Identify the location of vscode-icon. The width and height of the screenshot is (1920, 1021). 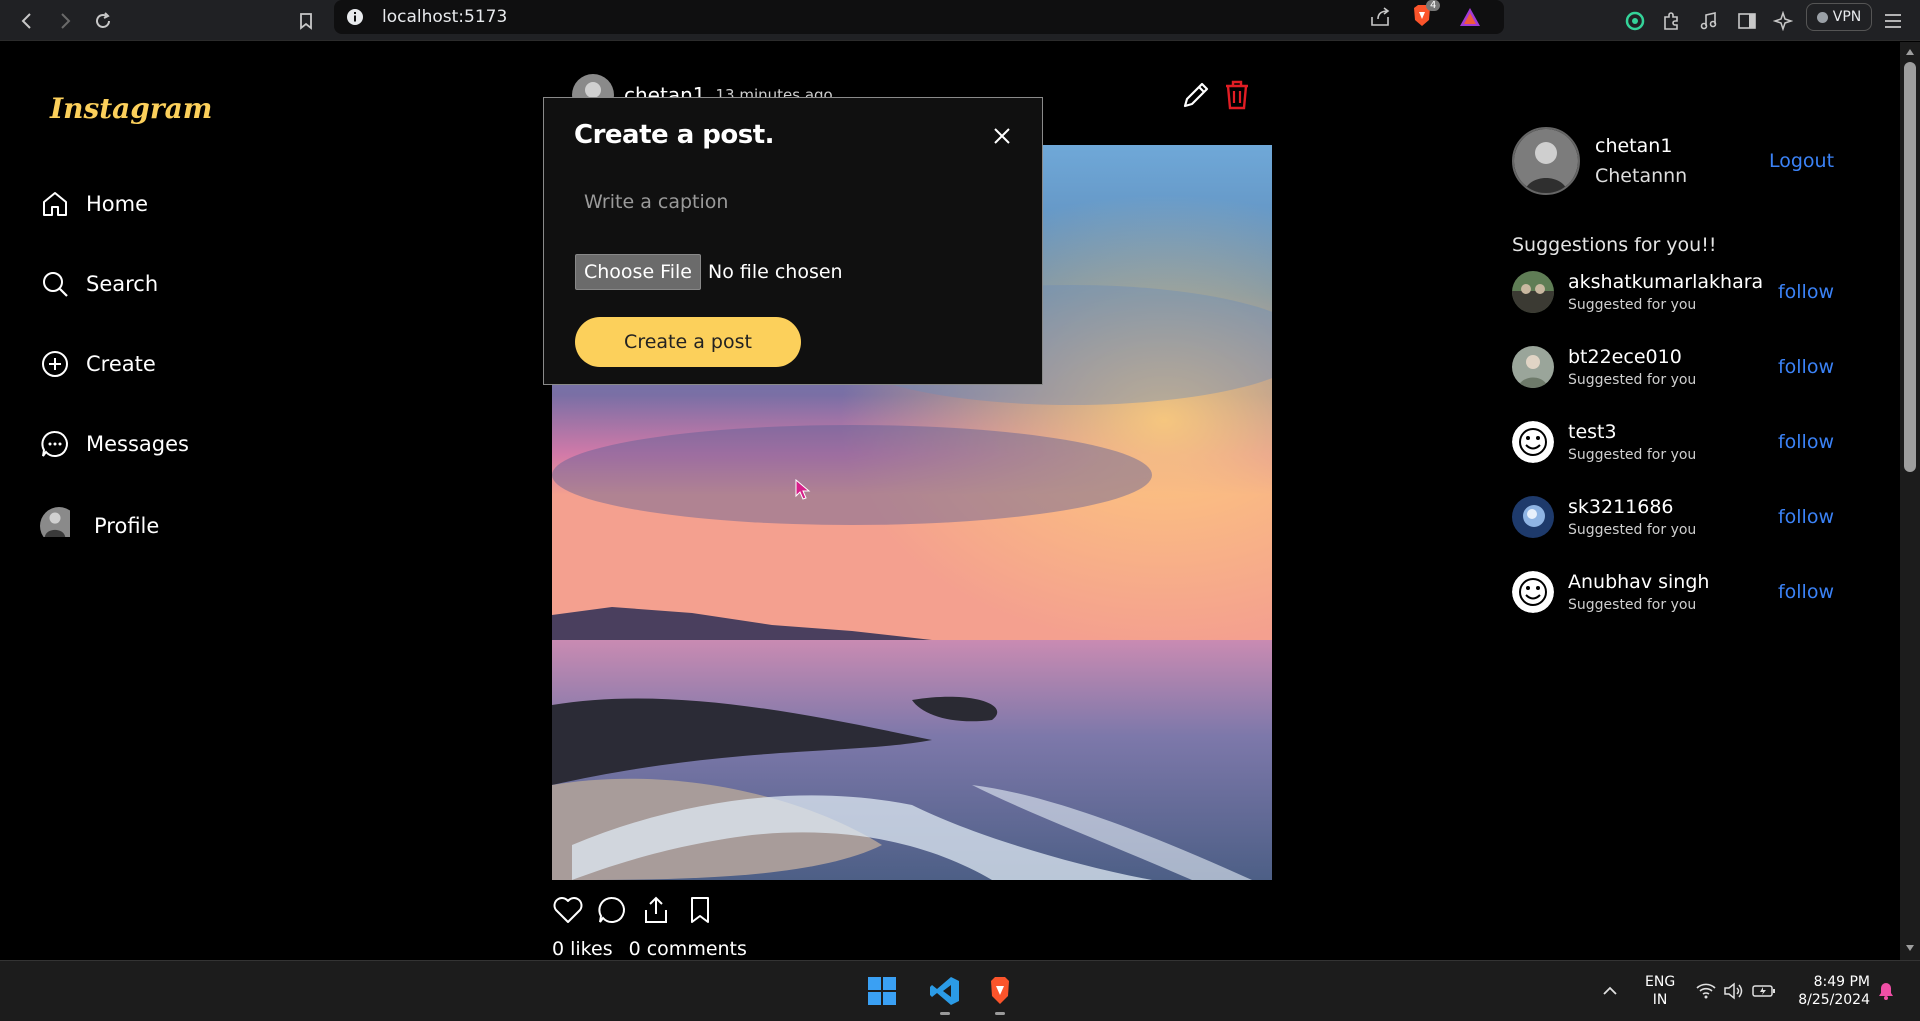
(945, 993).